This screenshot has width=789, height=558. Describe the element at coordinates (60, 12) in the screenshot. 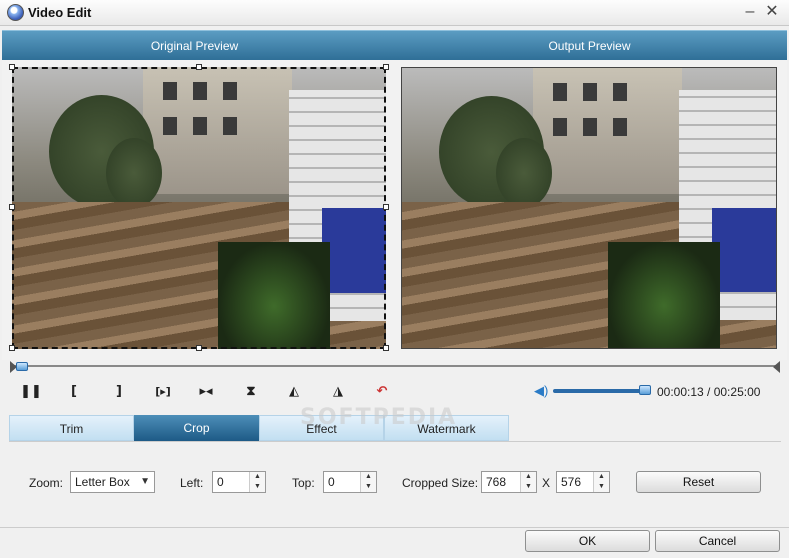

I see `window-title: Video Edit` at that location.